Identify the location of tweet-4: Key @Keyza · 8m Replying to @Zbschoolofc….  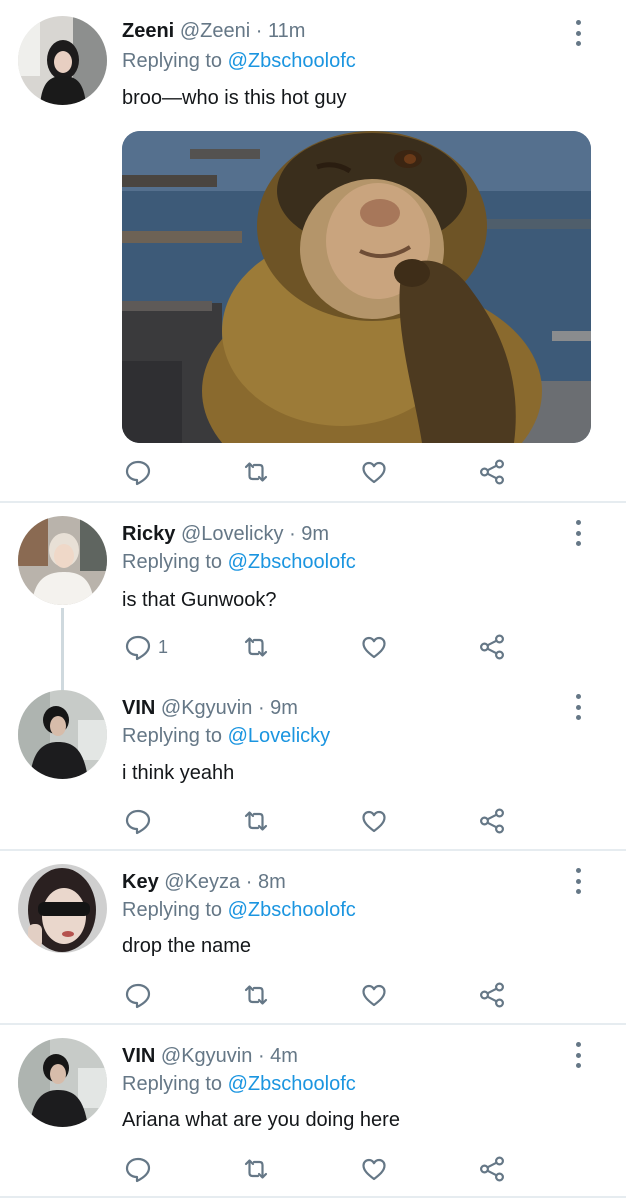
(313, 937).